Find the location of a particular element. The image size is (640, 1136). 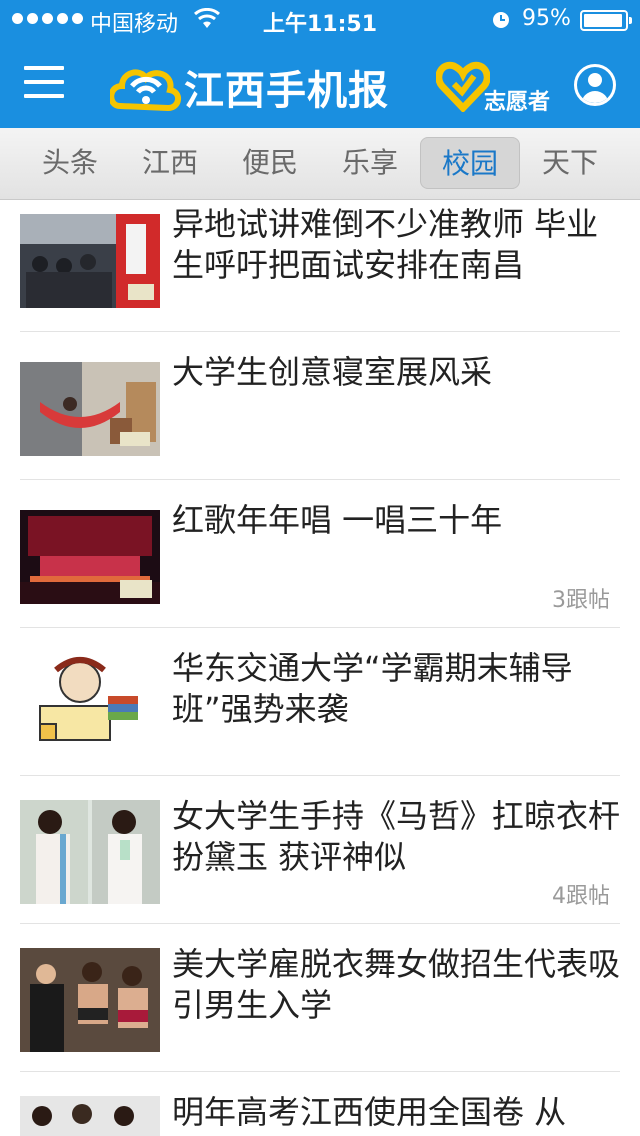

app-title-text: 江西手机报 is located at coordinates (286, 91).